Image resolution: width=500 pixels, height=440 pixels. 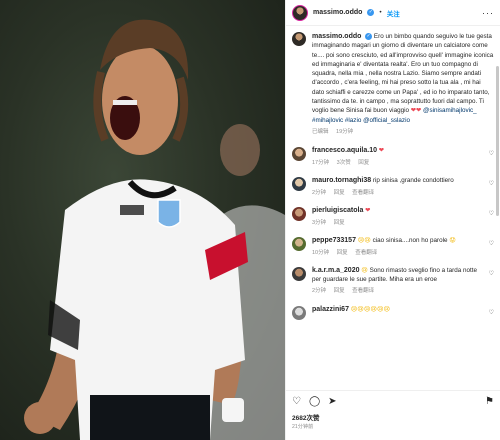 I want to click on like-heart-icon: ♡, so click(x=296, y=401).